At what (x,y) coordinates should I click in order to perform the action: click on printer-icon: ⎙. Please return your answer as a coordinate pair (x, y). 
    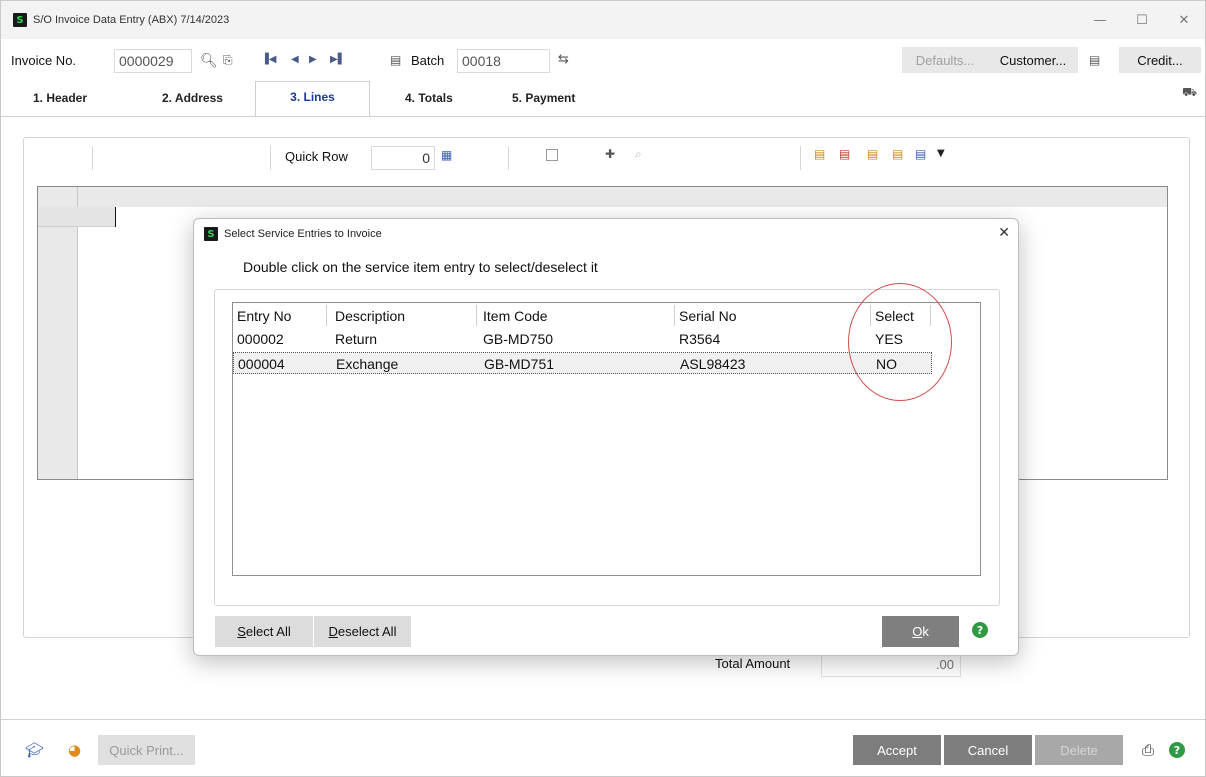
    Looking at the image, I should click on (1148, 750).